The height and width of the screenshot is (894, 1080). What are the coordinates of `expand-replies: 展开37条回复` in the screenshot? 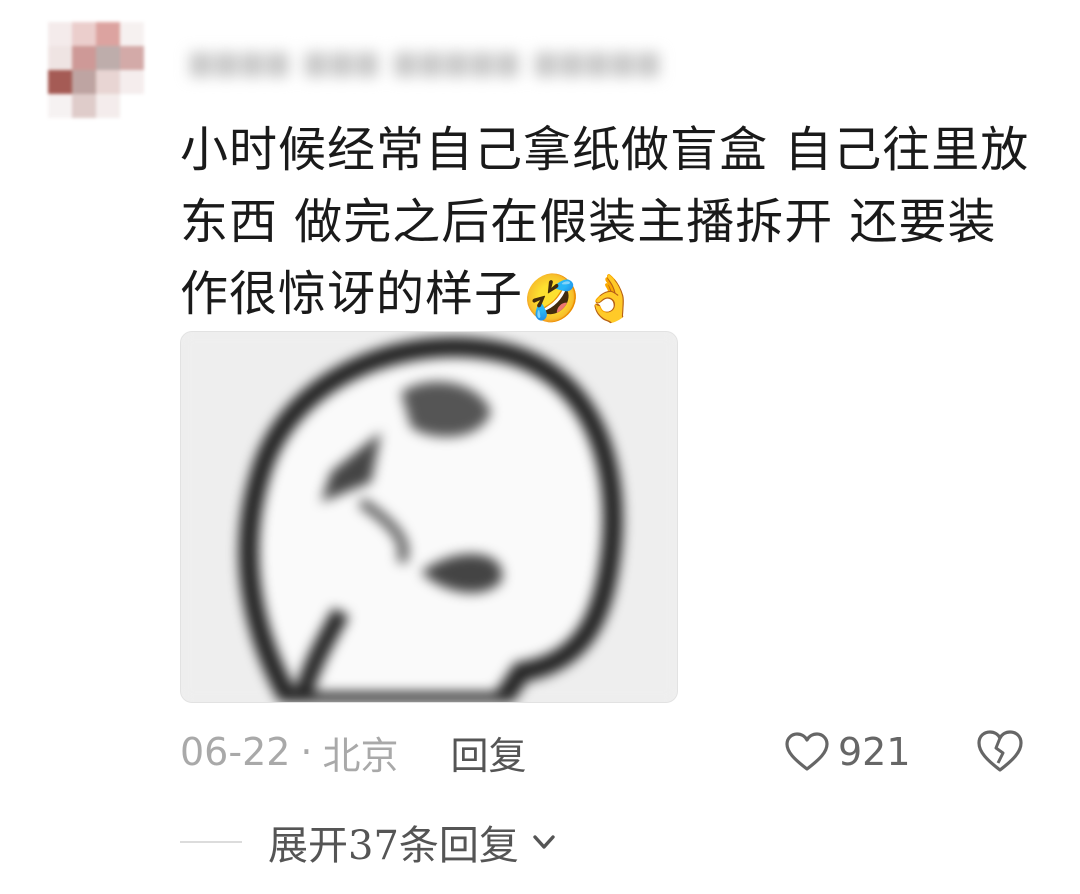 It's located at (369, 842).